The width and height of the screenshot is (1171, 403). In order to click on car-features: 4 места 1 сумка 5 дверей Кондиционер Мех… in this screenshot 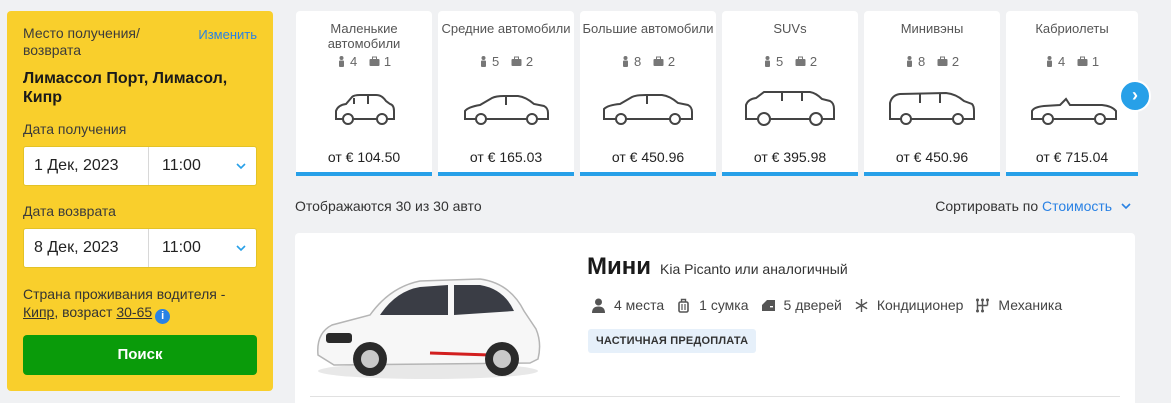, I will do `click(832, 305)`.